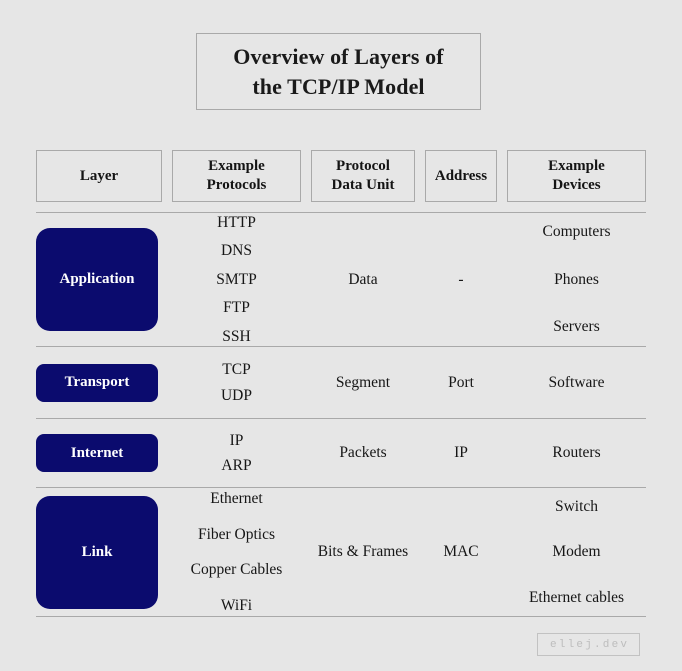 The width and height of the screenshot is (682, 671). I want to click on layer-cell-link: Link, so click(99, 552).